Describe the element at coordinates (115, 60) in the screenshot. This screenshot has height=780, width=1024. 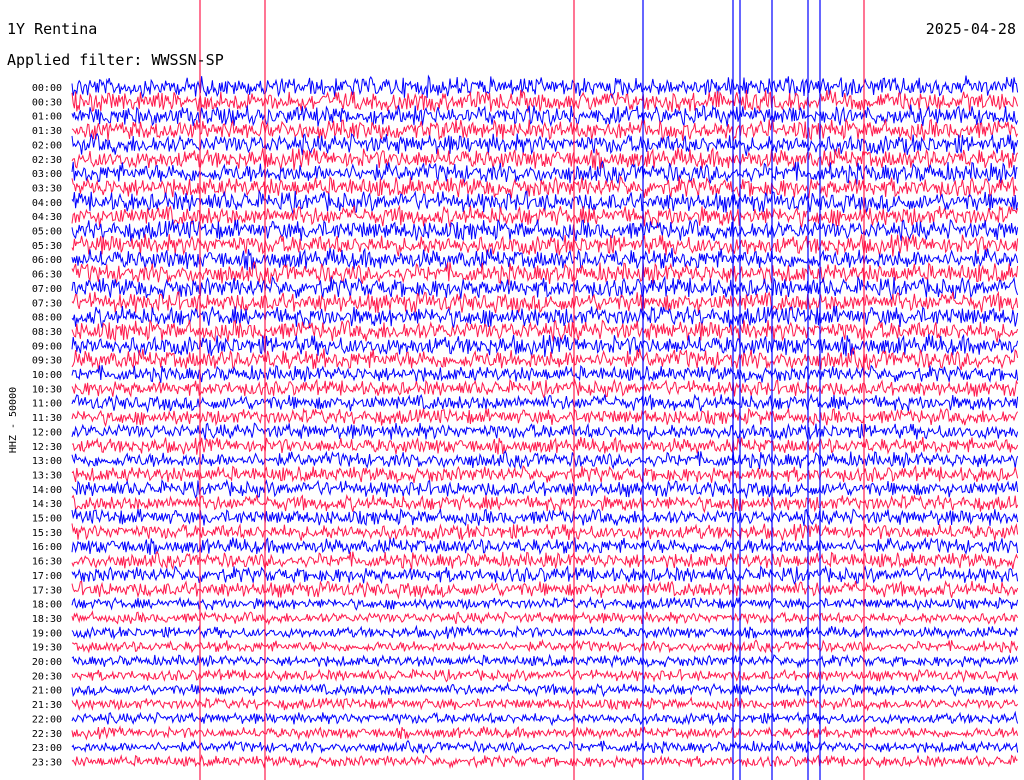
I see `filter-label: Applied filter: WWSSN-SP` at that location.